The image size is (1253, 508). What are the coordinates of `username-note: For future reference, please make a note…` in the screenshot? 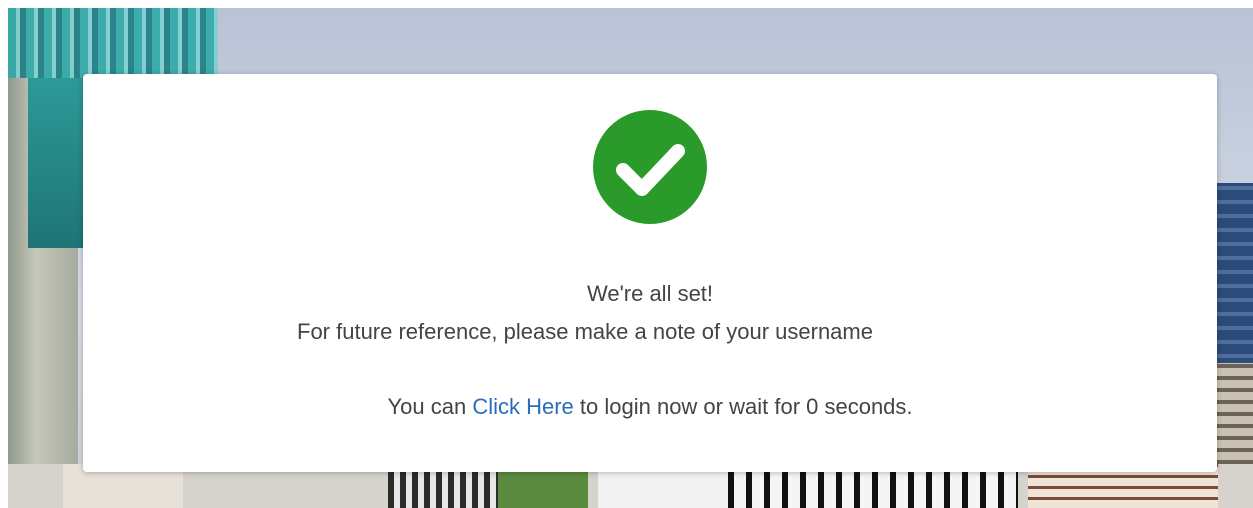 It's located at (585, 331).